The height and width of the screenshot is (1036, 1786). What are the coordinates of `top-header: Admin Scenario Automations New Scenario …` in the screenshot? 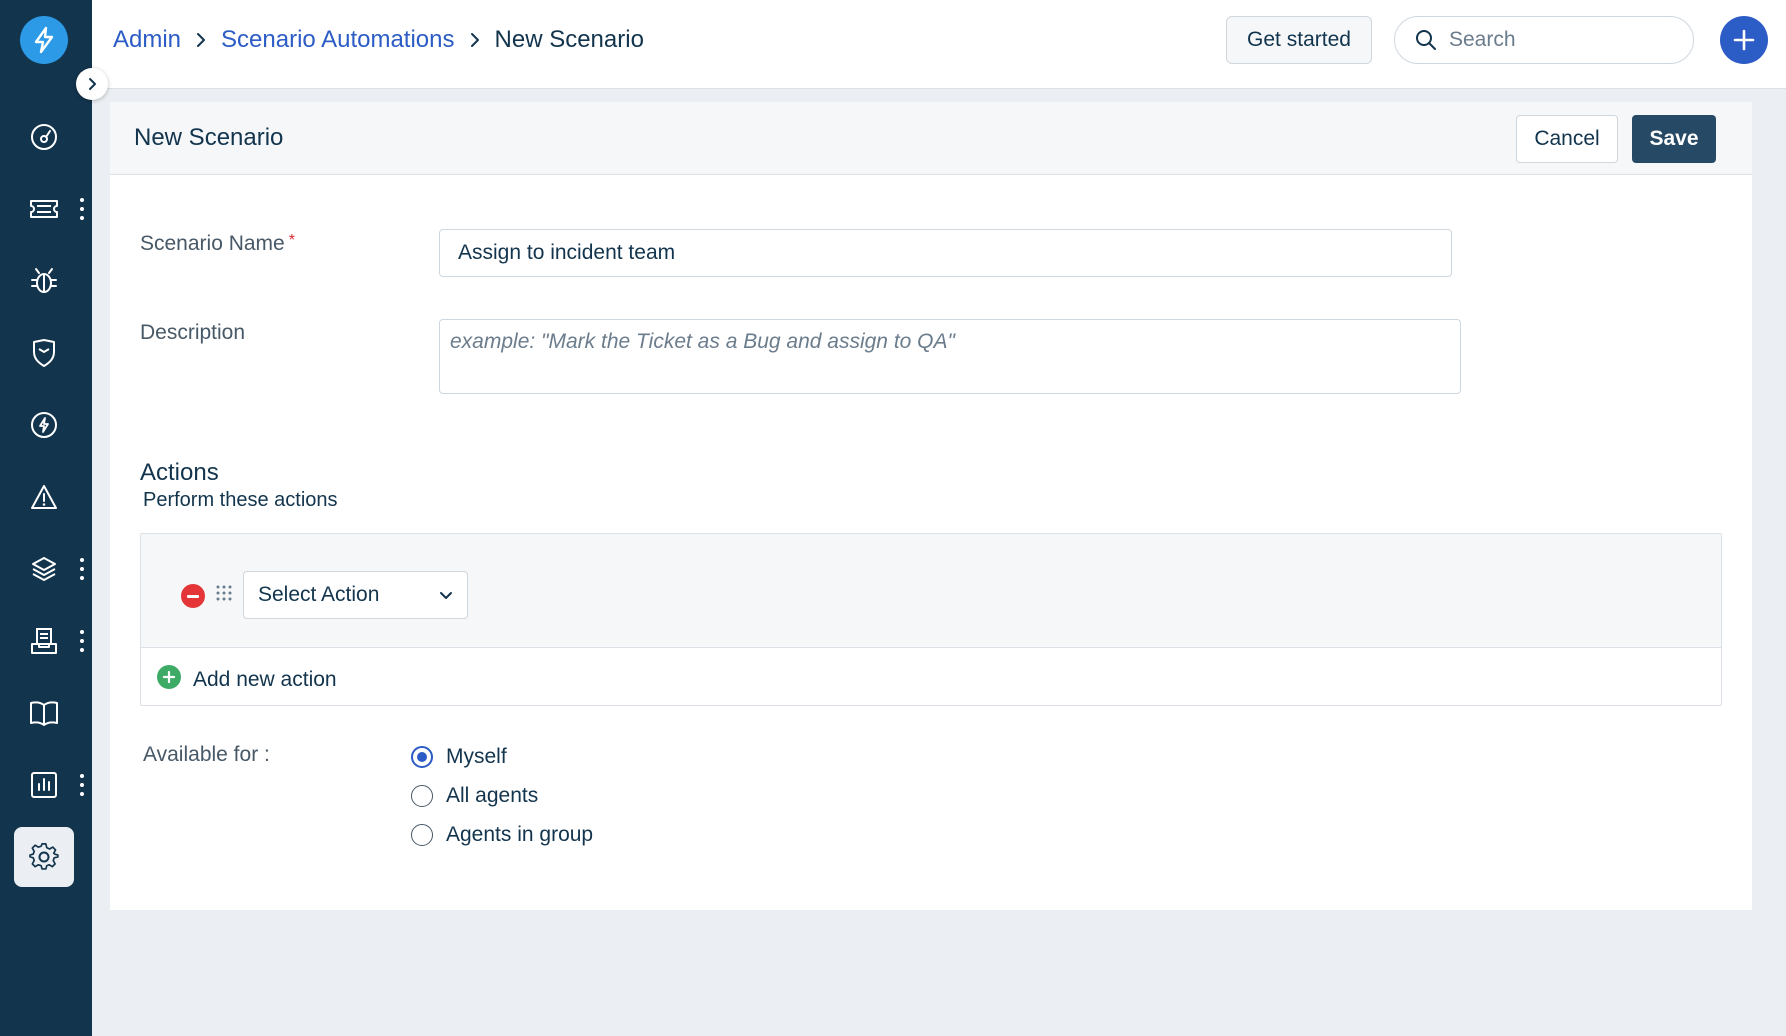 It's located at (939, 44).